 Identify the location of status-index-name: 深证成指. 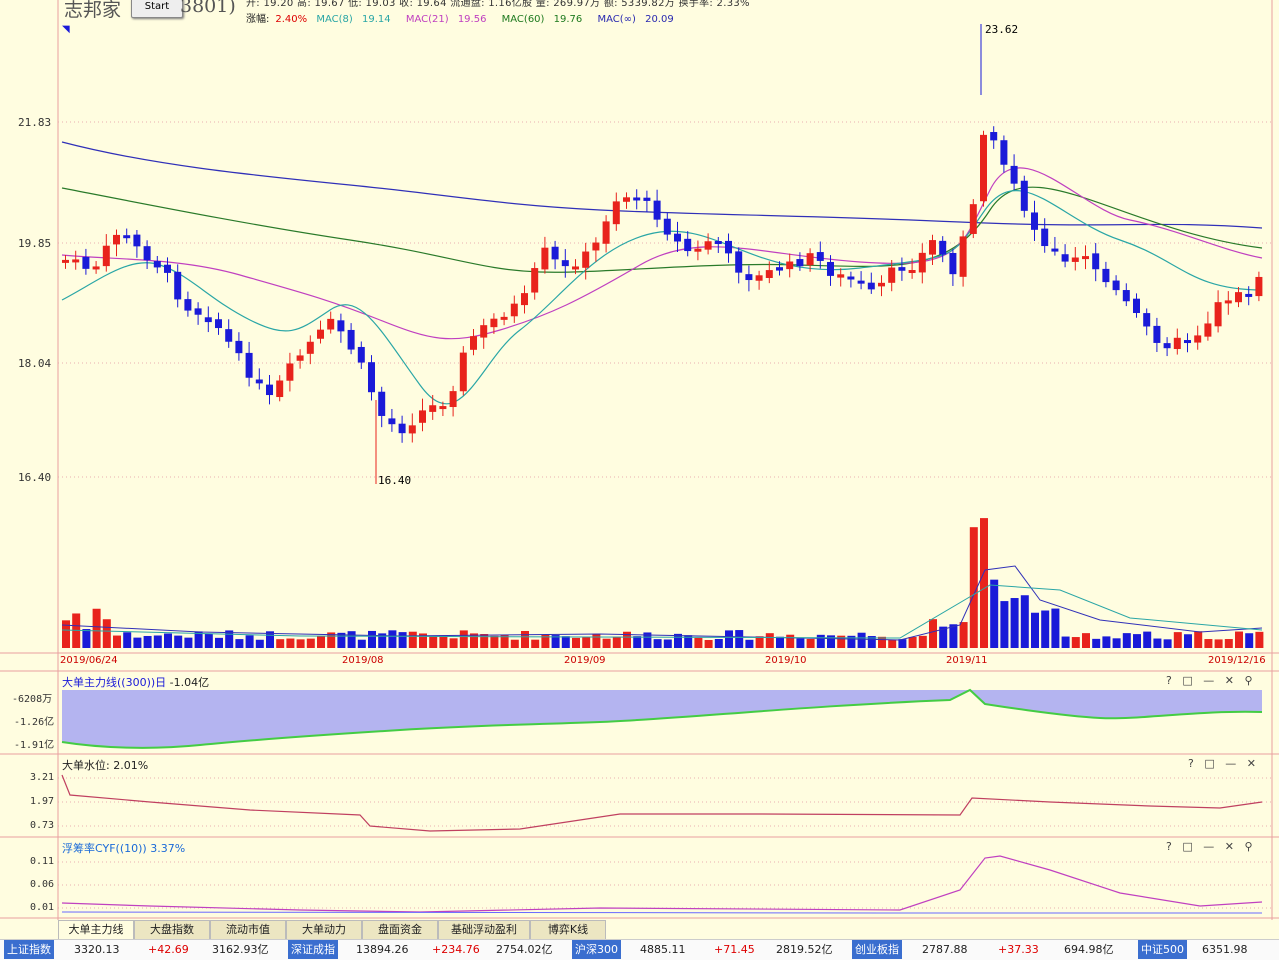
(313, 949).